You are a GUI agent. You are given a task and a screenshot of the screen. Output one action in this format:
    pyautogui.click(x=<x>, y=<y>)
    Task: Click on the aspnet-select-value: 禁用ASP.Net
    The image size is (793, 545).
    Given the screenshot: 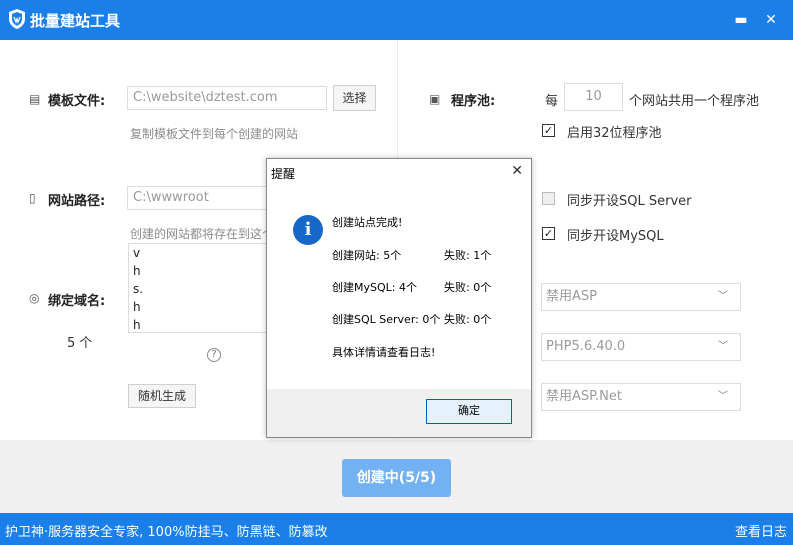 What is the action you would take?
    pyautogui.click(x=584, y=396)
    